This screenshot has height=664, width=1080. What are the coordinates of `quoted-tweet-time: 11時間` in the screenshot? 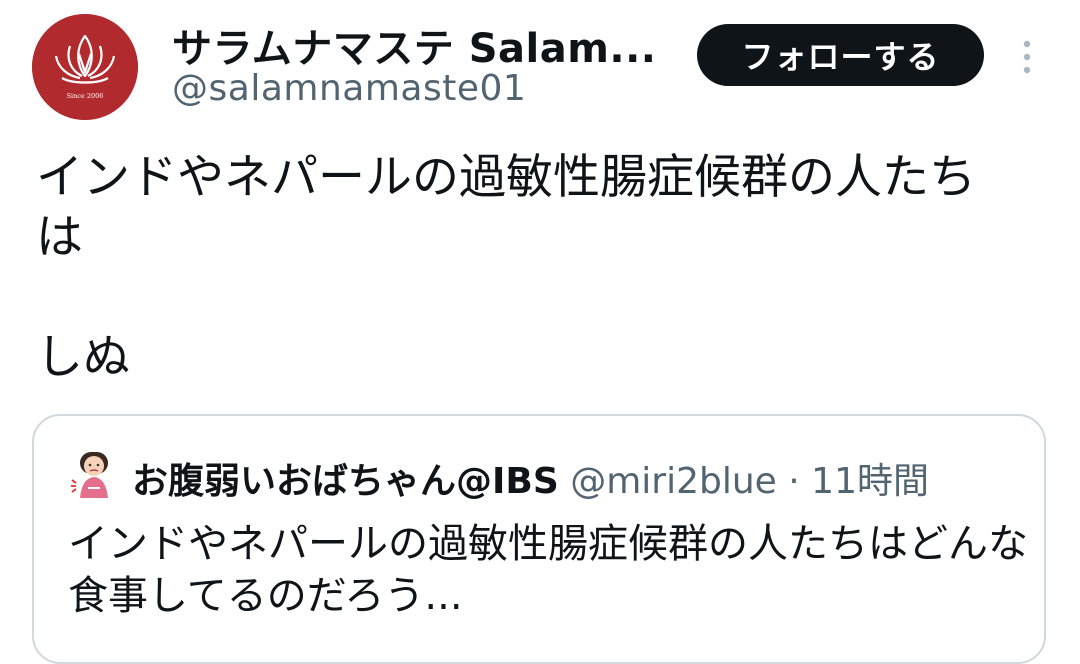 It's located at (870, 481).